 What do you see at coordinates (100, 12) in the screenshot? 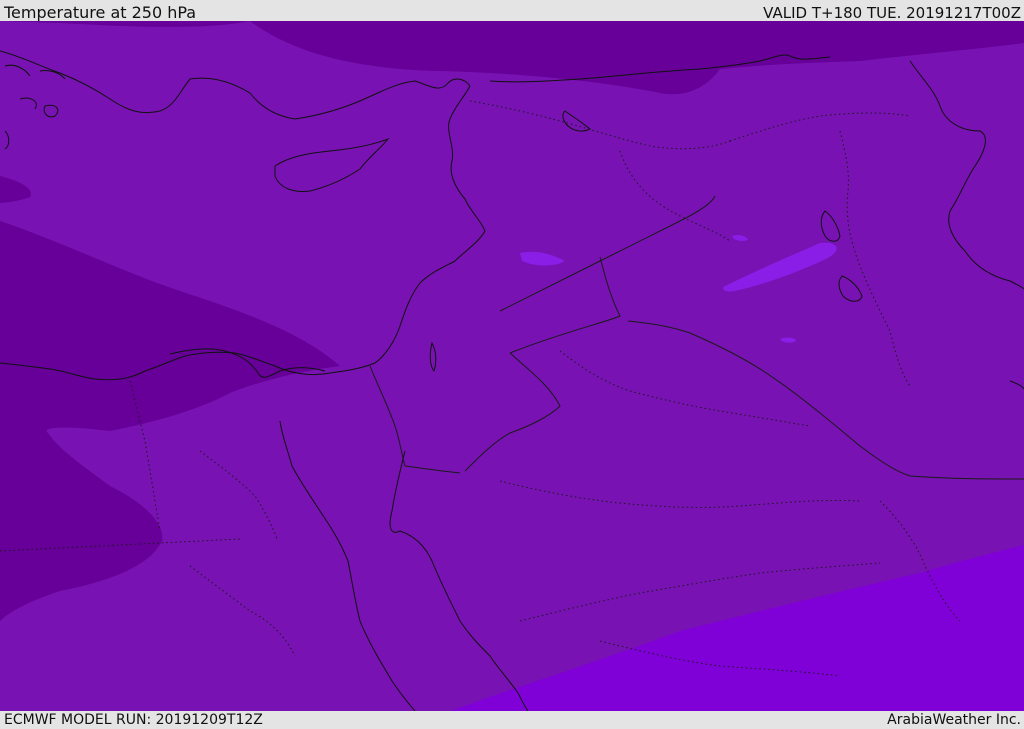
I see `map-title: Temperature at 250 hPa` at bounding box center [100, 12].